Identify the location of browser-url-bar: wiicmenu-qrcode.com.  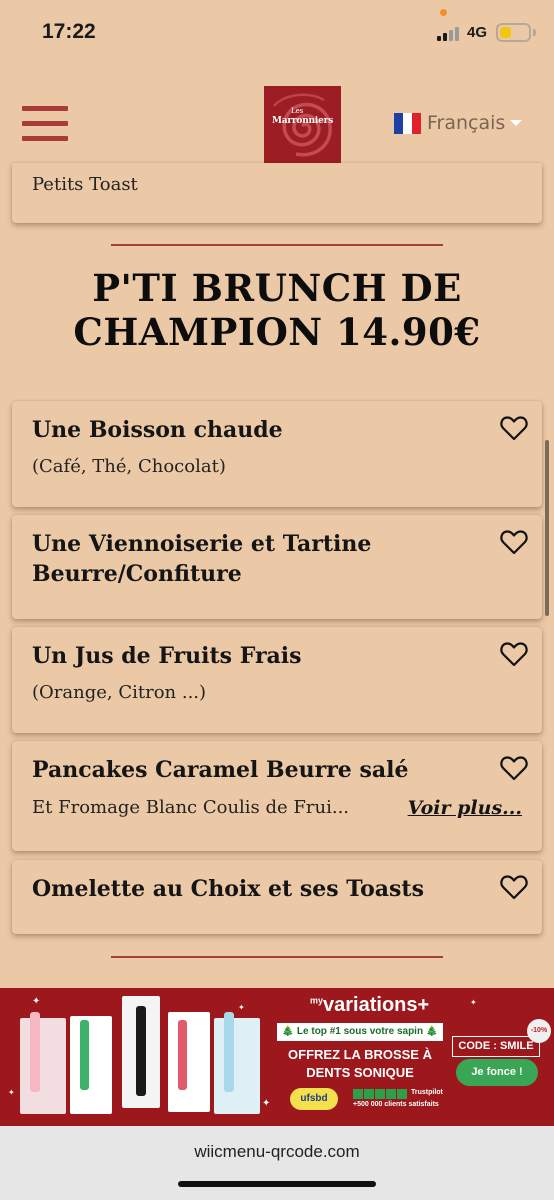
(277, 1163).